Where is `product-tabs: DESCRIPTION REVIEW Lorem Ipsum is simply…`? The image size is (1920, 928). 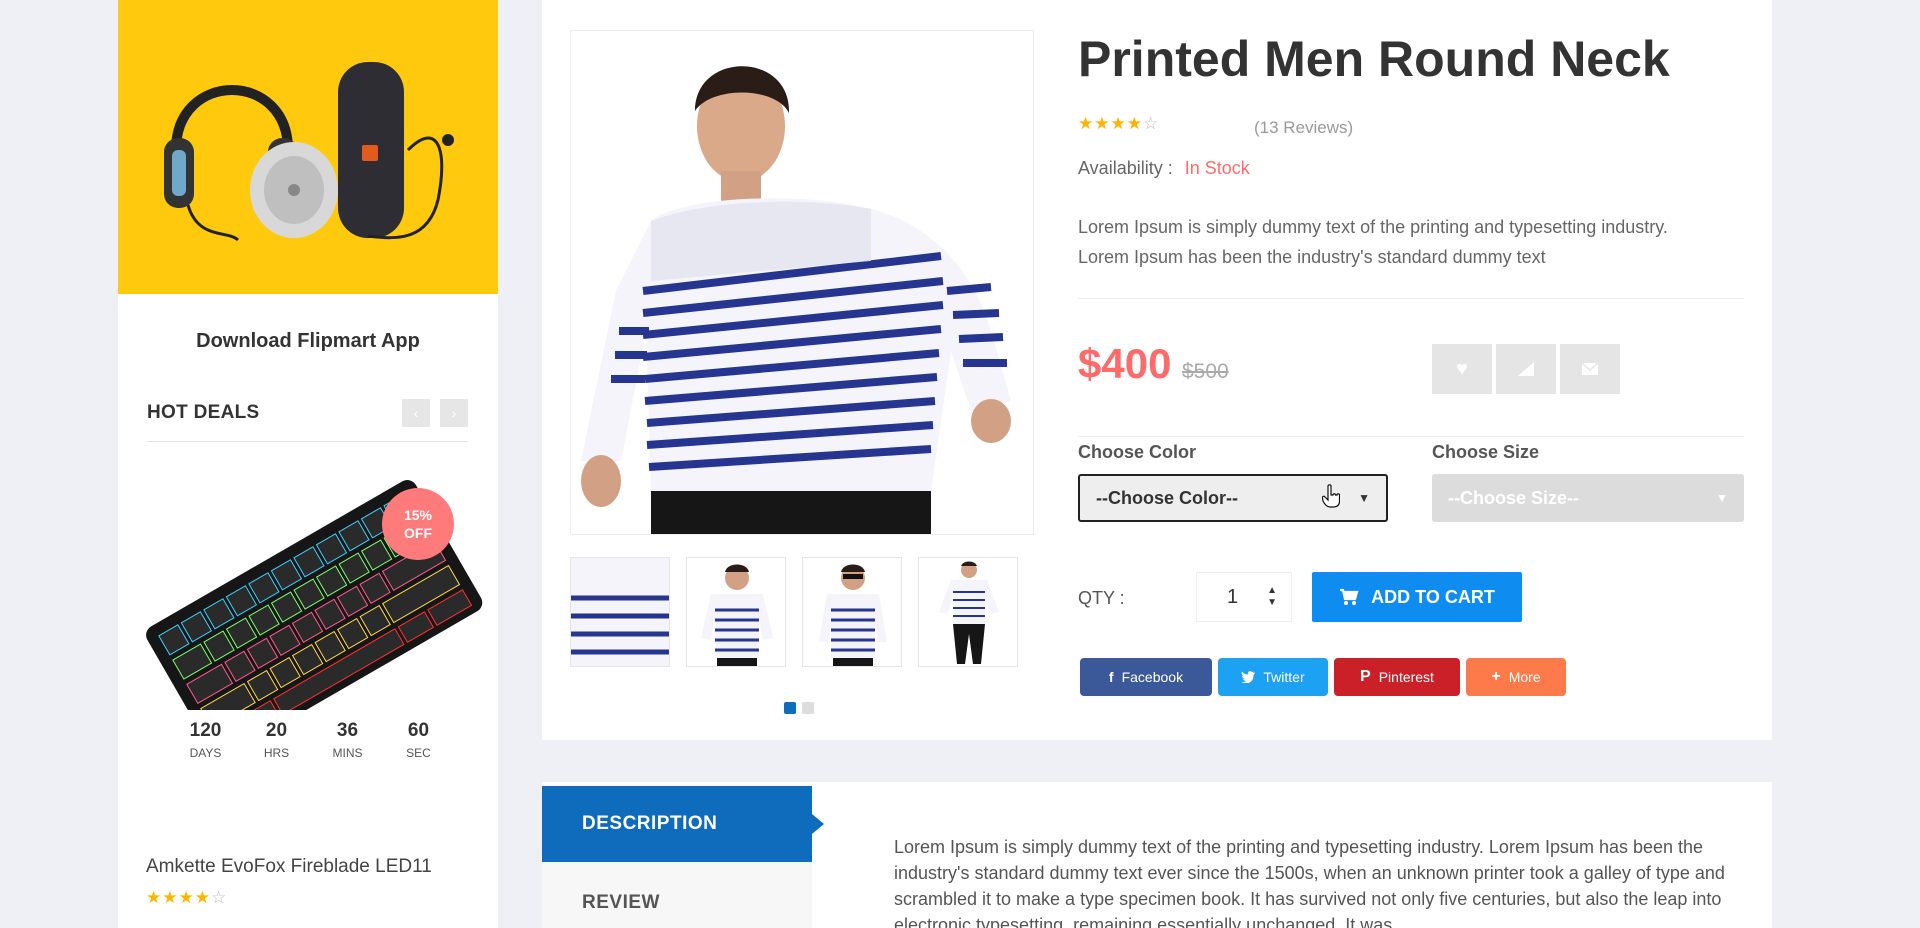 product-tabs: DESCRIPTION REVIEW Lorem Ipsum is simply… is located at coordinates (1157, 855).